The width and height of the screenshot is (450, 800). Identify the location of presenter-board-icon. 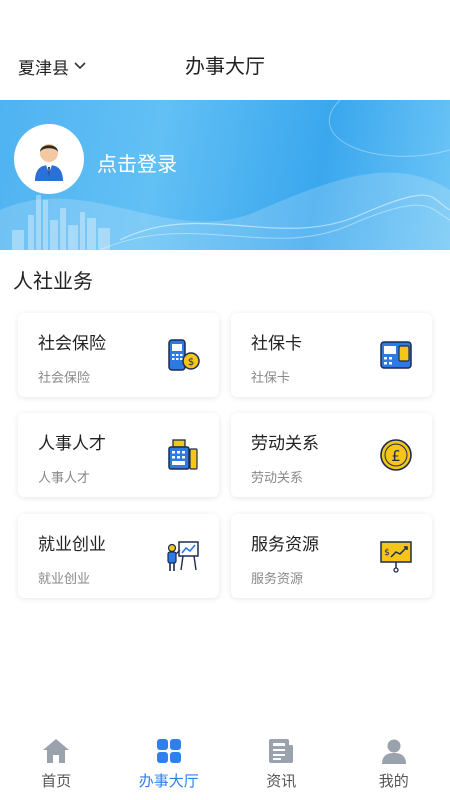
(183, 556).